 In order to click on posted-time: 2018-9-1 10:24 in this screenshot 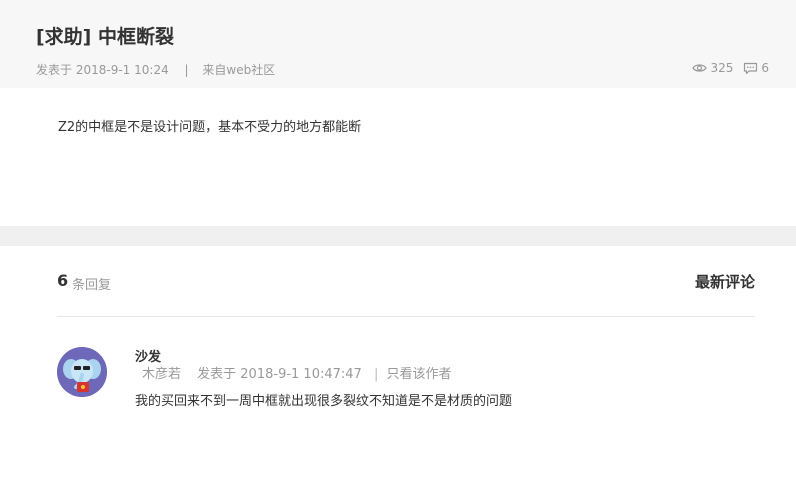, I will do `click(122, 70)`.